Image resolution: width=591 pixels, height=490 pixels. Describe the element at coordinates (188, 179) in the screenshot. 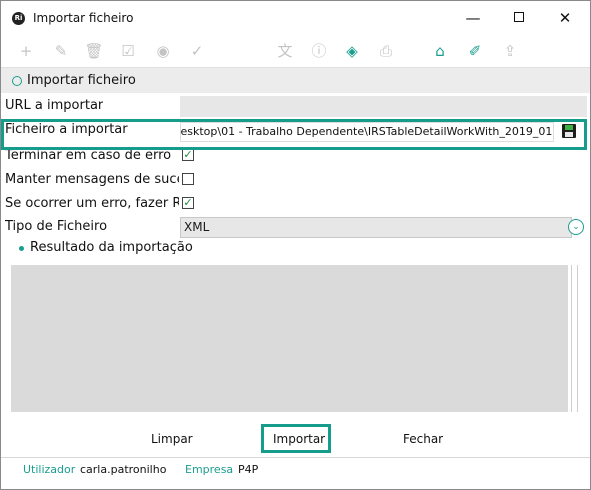

I see `keep-messages-checkbox` at that location.